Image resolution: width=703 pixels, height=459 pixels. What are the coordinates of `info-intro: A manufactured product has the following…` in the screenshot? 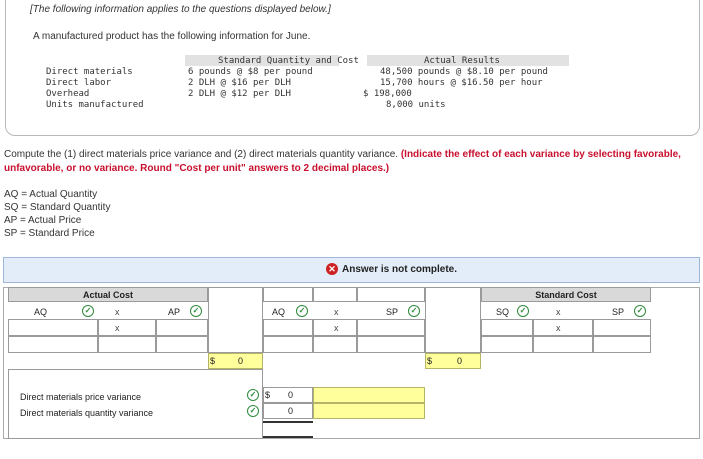 It's located at (172, 36).